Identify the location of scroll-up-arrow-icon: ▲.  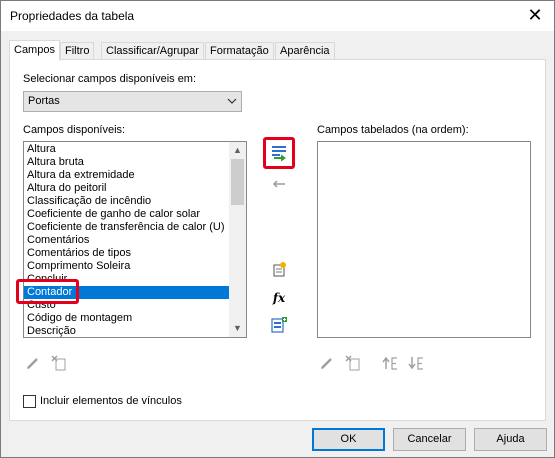
(237, 150).